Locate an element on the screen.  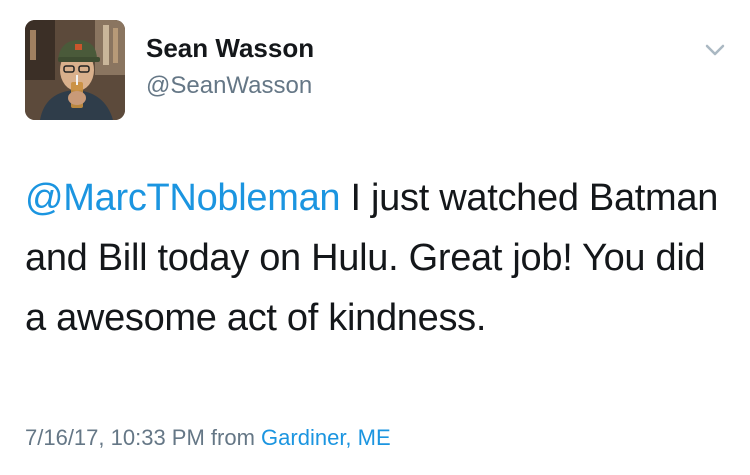
tweet-meta: 7/16/17, 10:33 PM from Gardiner, ME is located at coordinates (208, 438).